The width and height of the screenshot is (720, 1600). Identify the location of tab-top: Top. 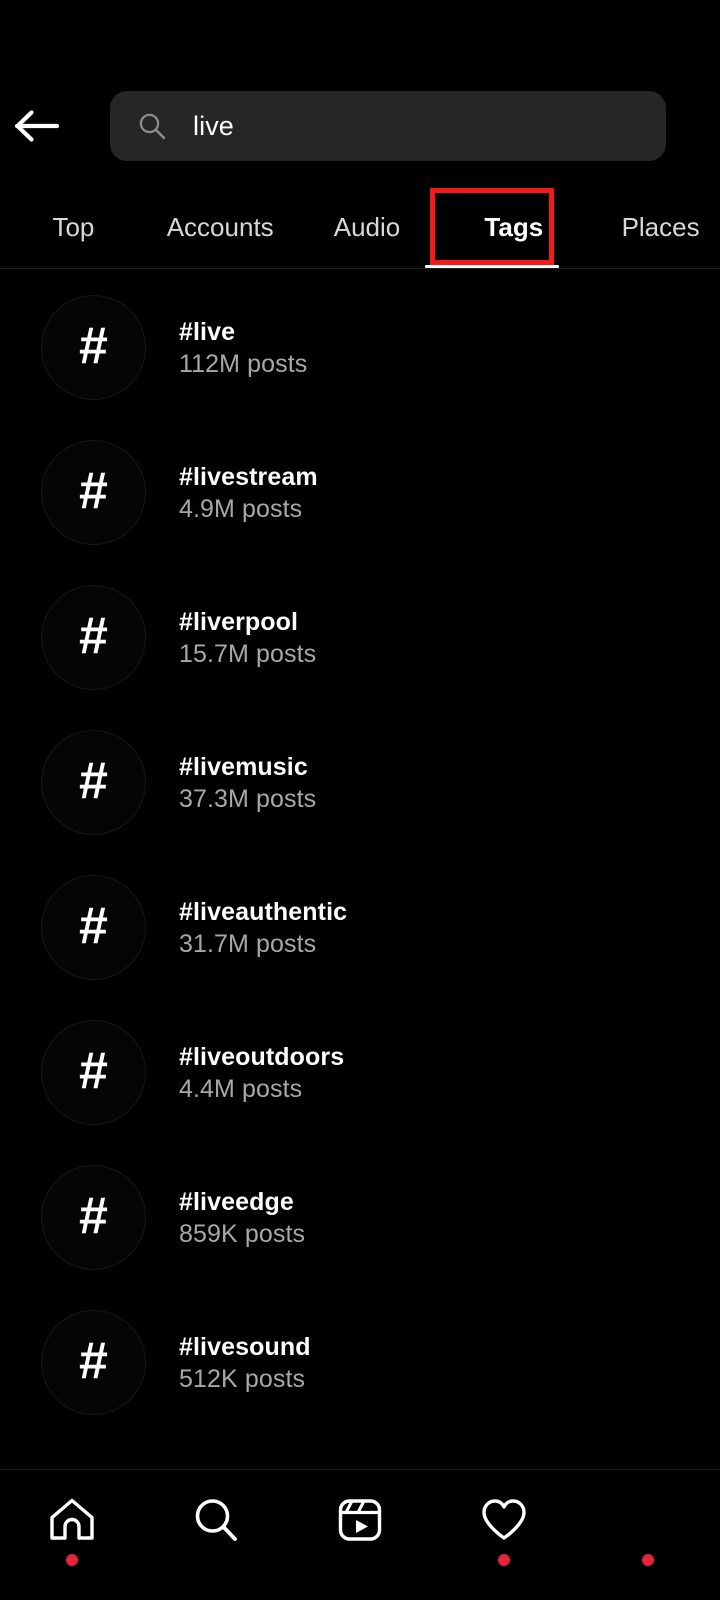
(73, 227).